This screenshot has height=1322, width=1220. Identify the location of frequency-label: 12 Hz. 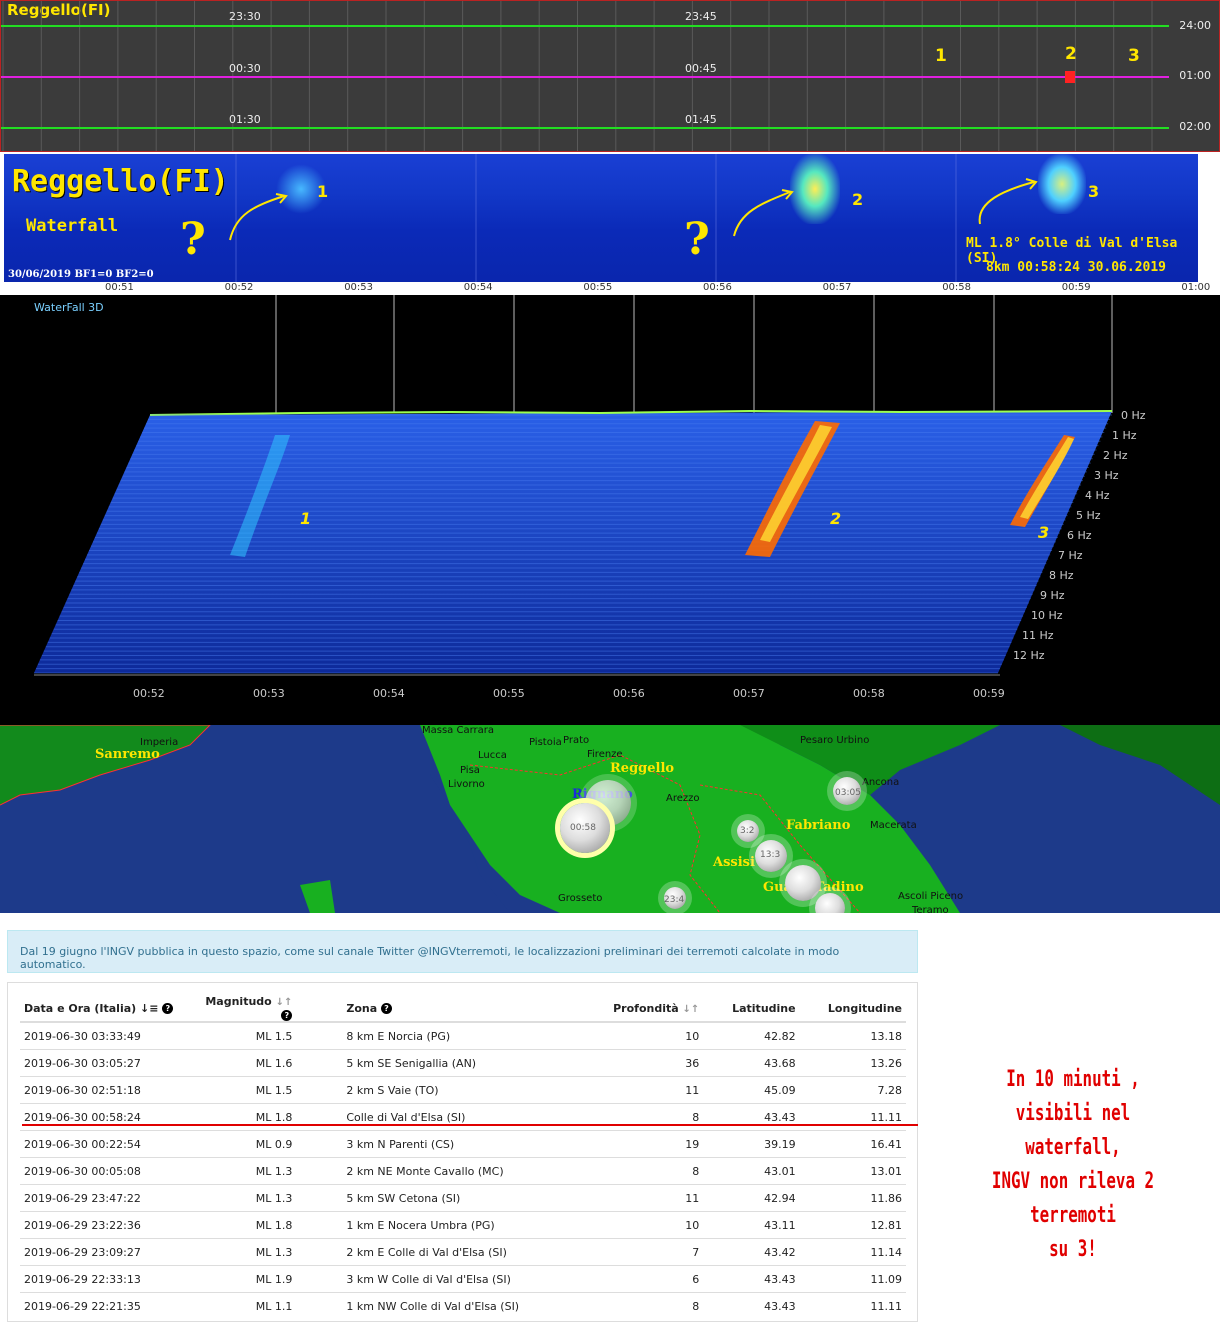
(1029, 655).